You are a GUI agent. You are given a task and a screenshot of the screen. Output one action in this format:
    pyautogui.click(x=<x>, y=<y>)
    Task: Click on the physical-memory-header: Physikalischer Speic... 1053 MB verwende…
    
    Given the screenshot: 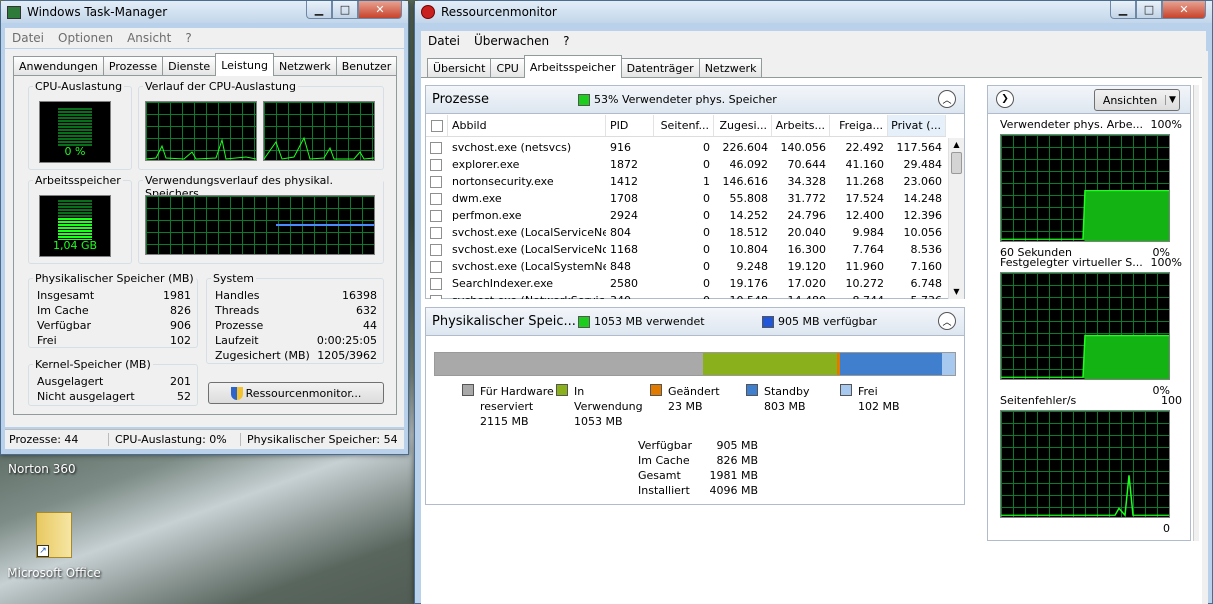 What is the action you would take?
    pyautogui.click(x=695, y=322)
    